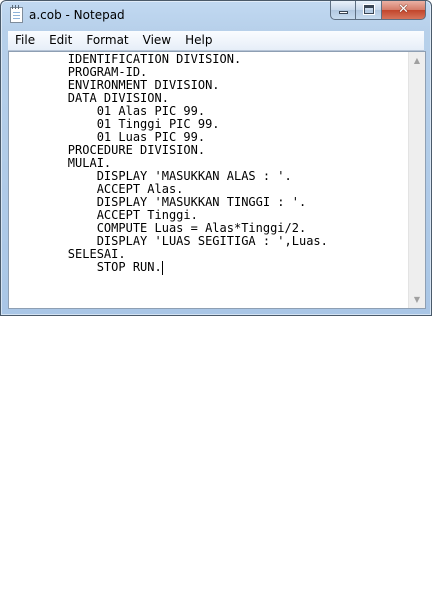  I want to click on menu-help: Help, so click(198, 40).